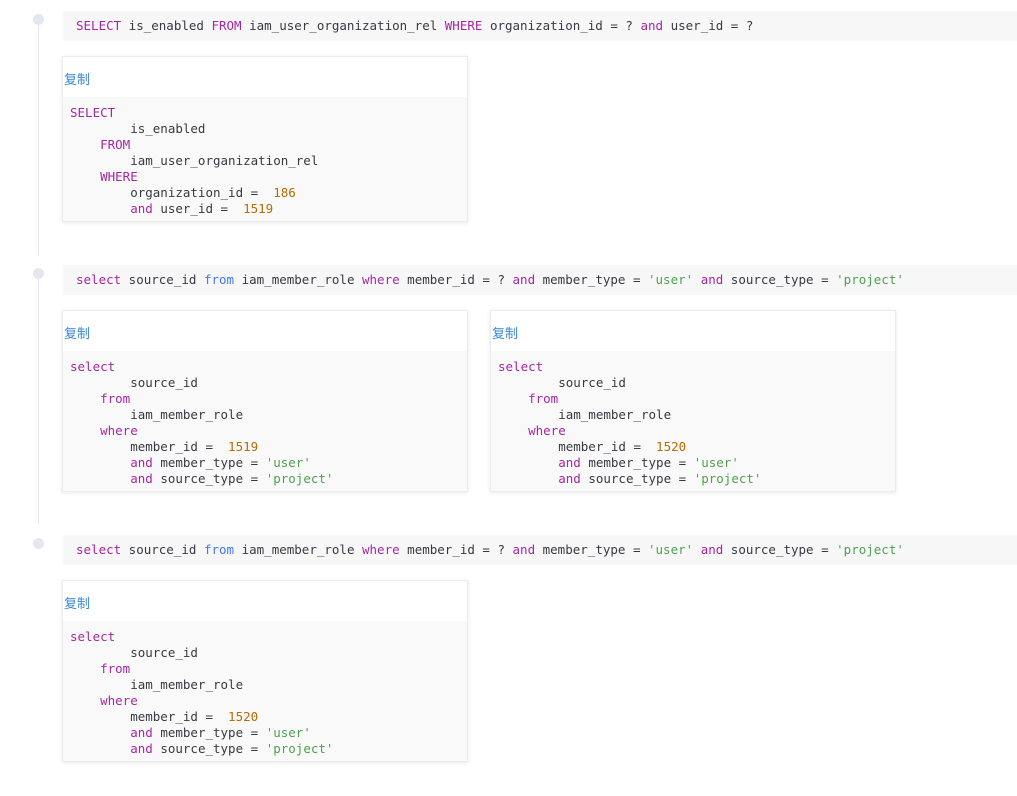  Describe the element at coordinates (198, 208) in the screenshot. I see `code-token: user_id =` at that location.